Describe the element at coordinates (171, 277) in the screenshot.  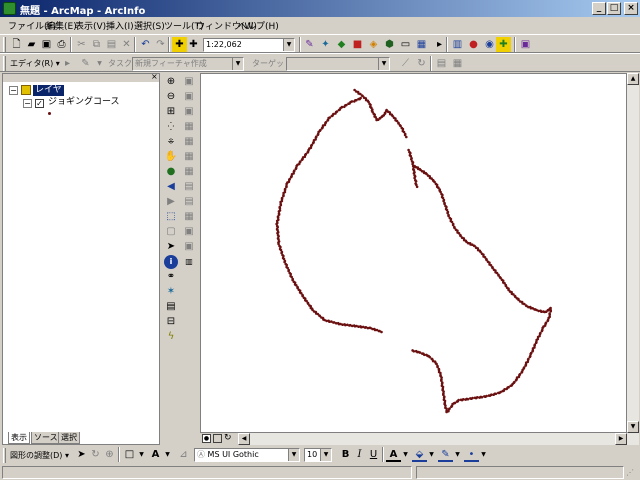
I see `find-binoculars-icon: ⚭` at that location.